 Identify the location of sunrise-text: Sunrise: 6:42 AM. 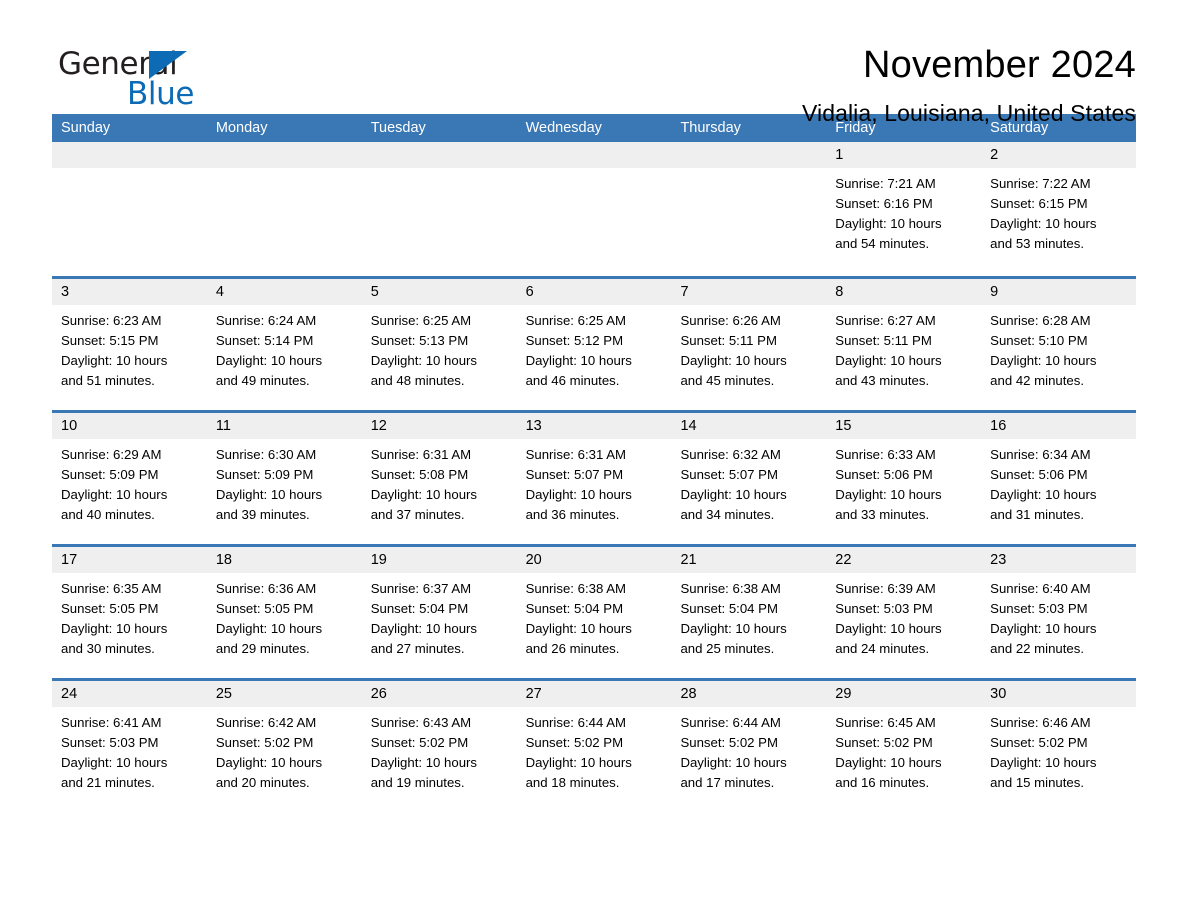
(266, 722).